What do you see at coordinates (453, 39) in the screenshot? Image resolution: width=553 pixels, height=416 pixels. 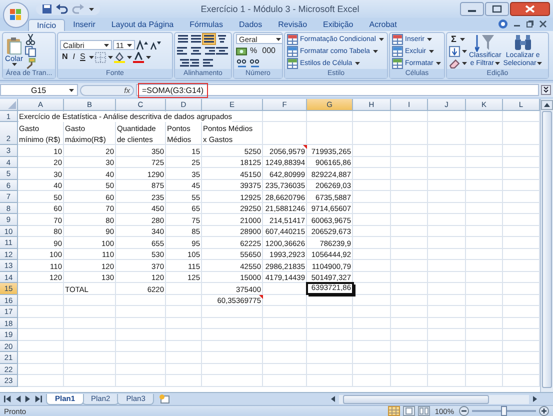 I see `sum-button: Σ` at bounding box center [453, 39].